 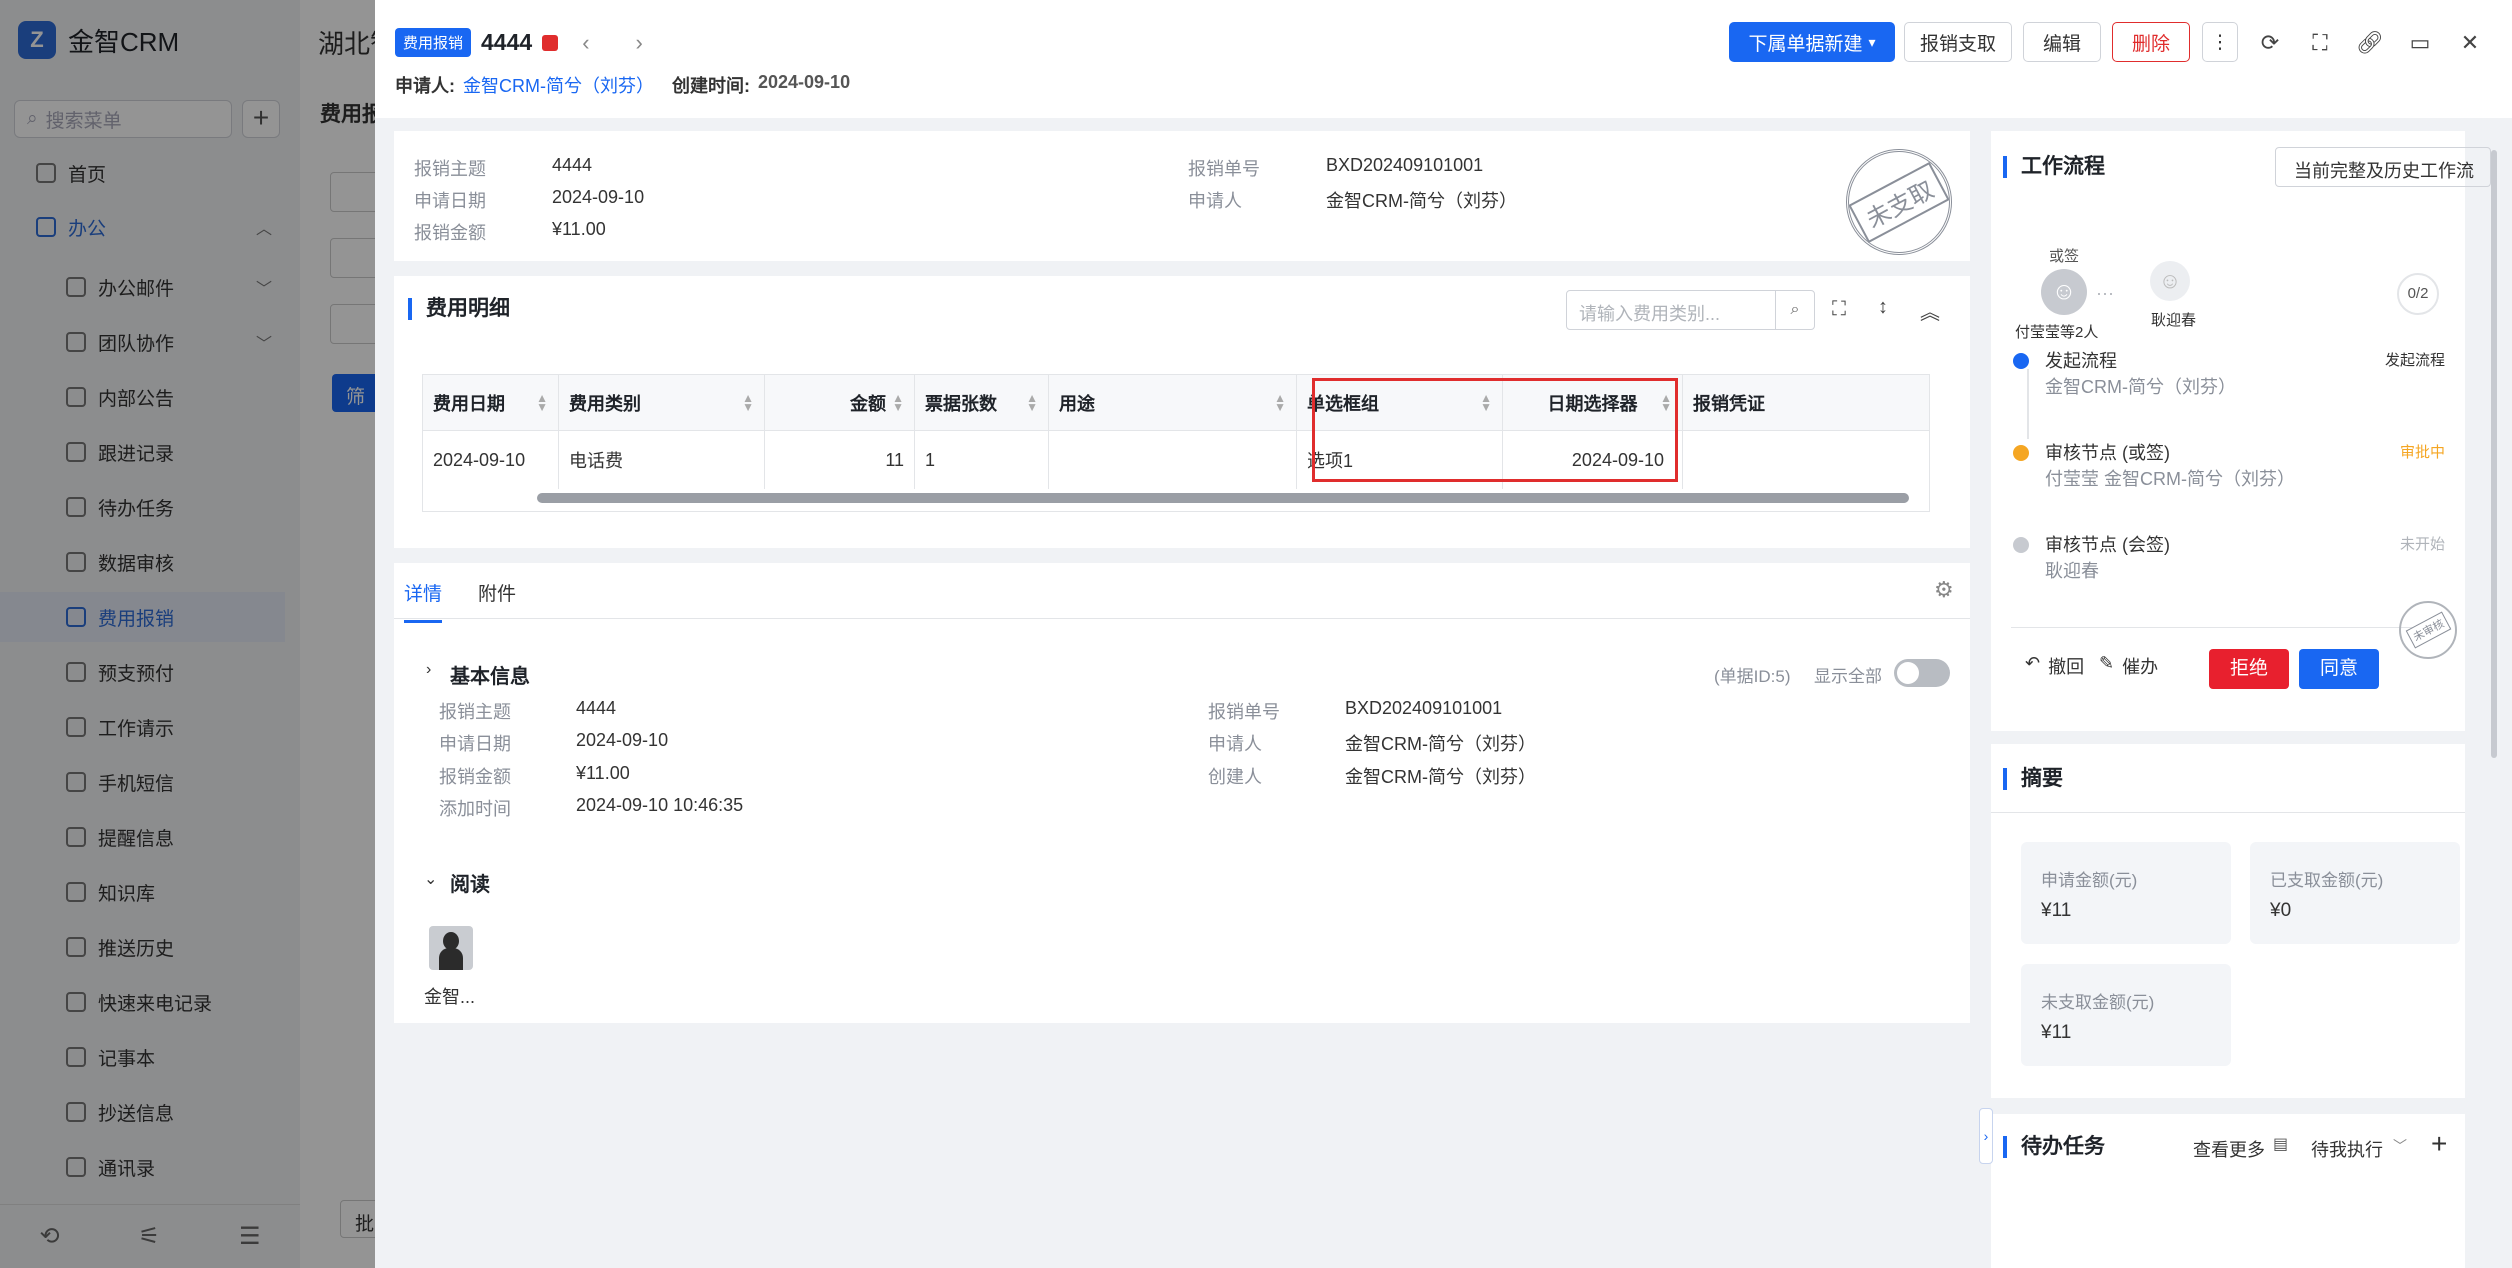 What do you see at coordinates (2494, 454) in the screenshot?
I see `right-column-scrollbar` at bounding box center [2494, 454].